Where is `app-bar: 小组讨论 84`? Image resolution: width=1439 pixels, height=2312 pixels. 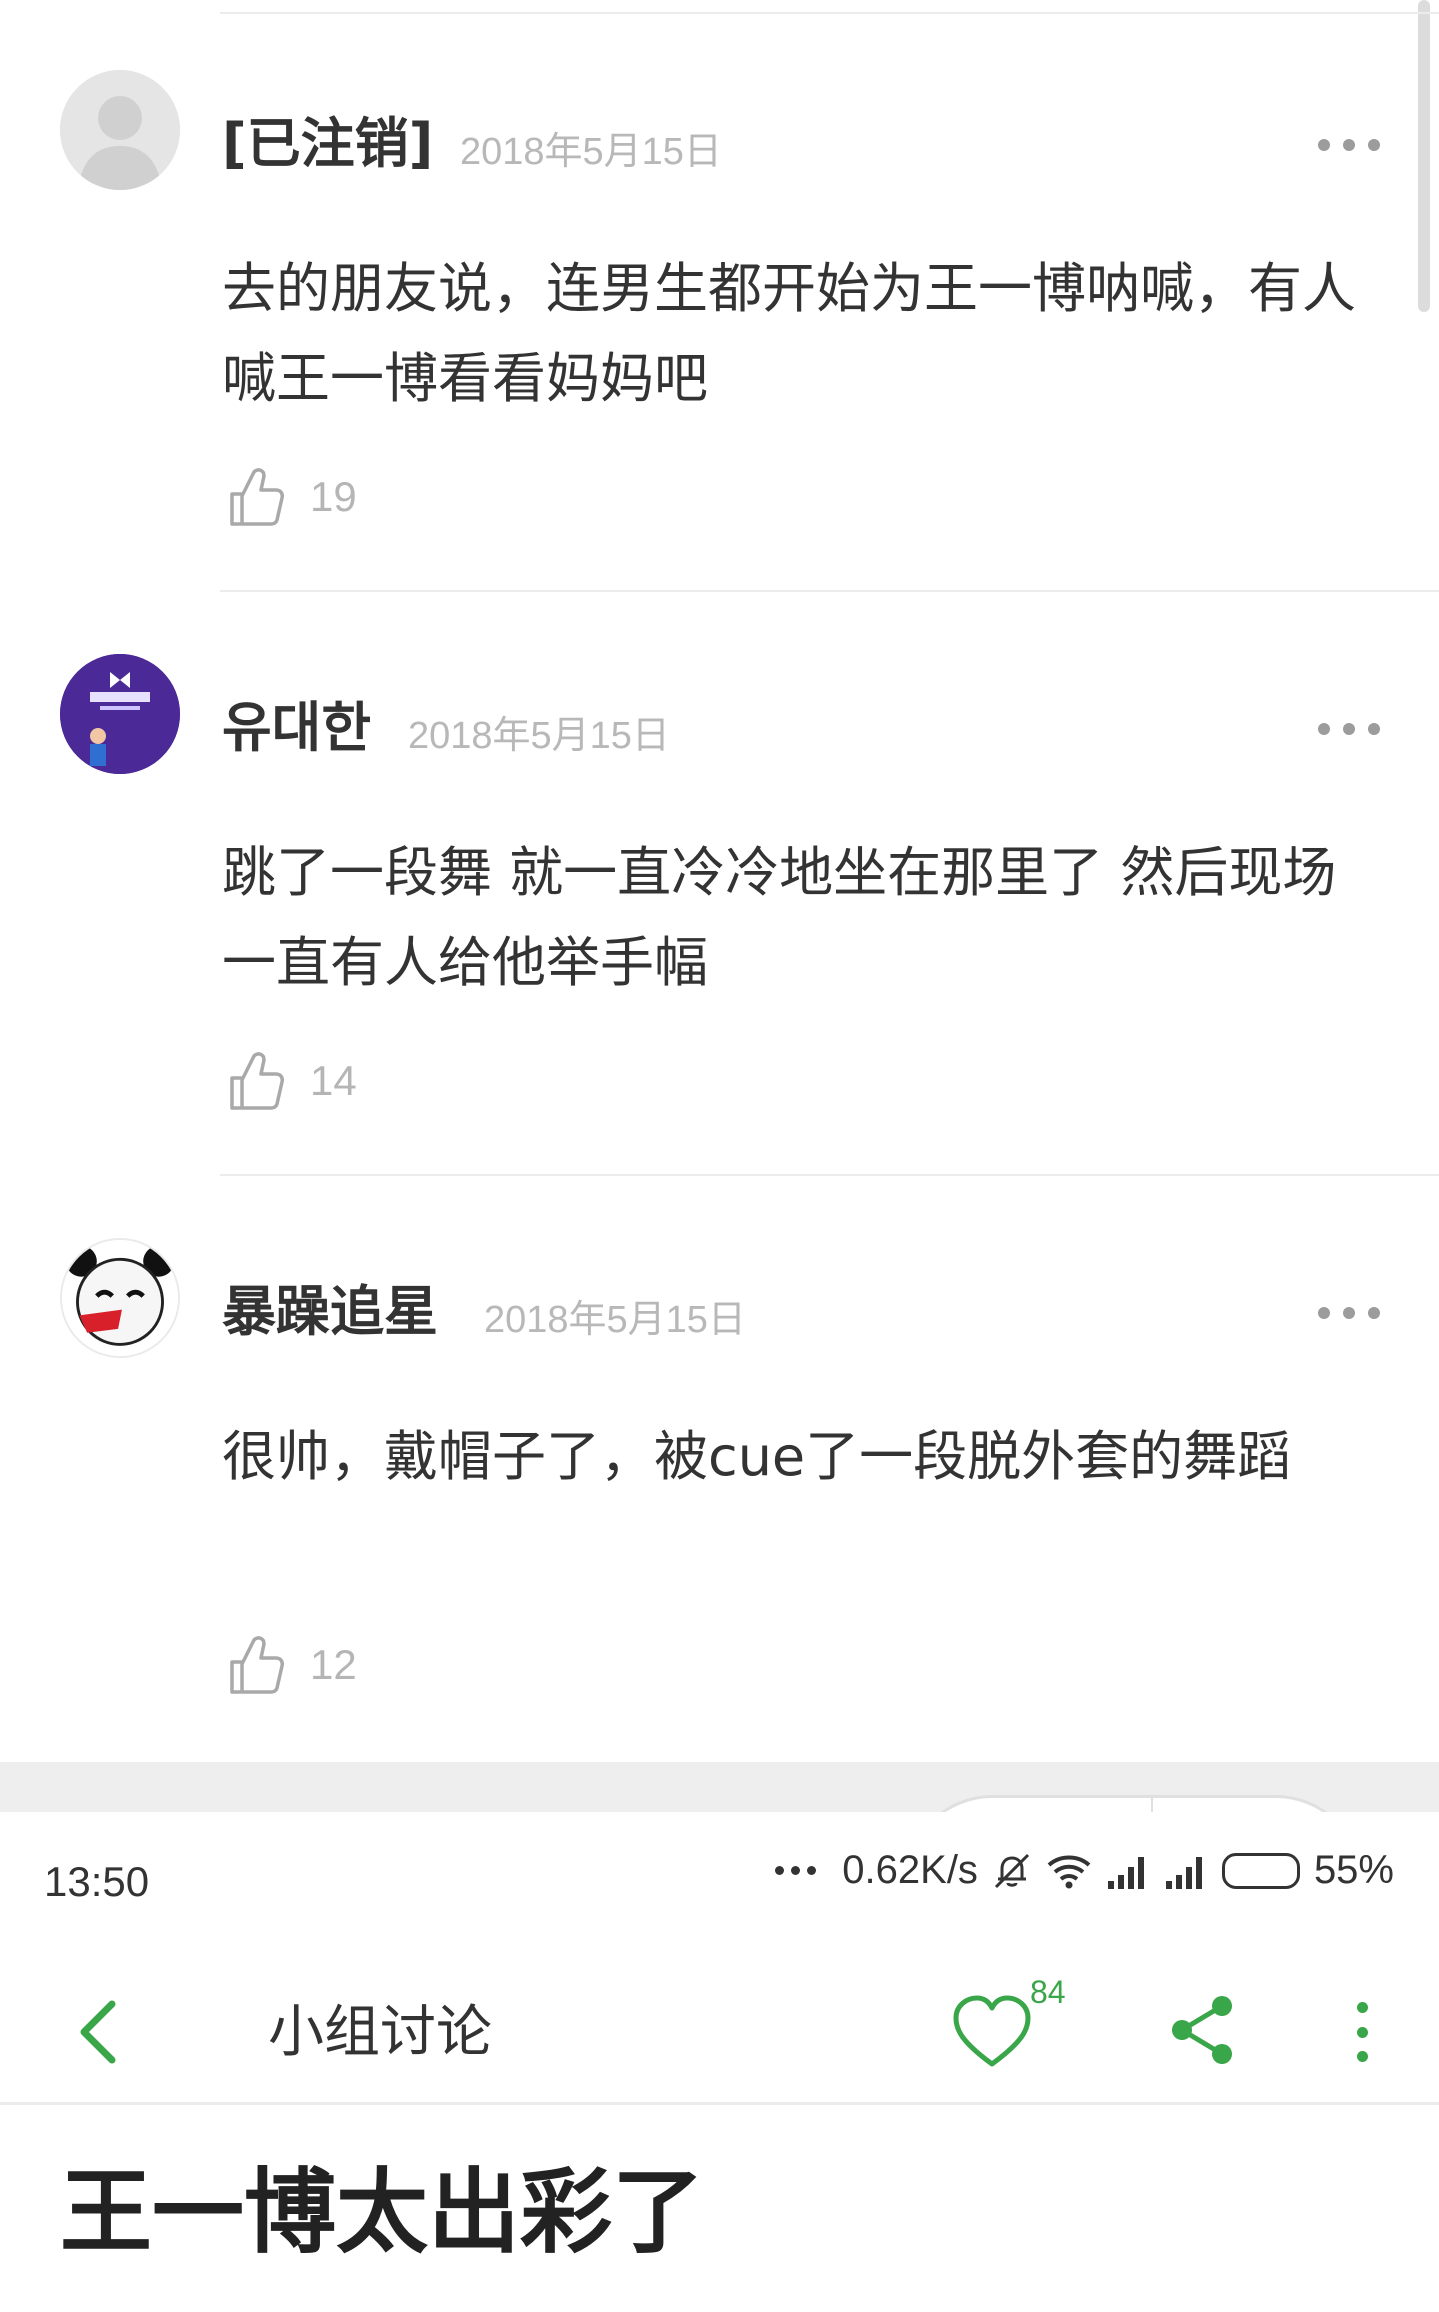 app-bar: 小组讨论 84 is located at coordinates (719, 2033).